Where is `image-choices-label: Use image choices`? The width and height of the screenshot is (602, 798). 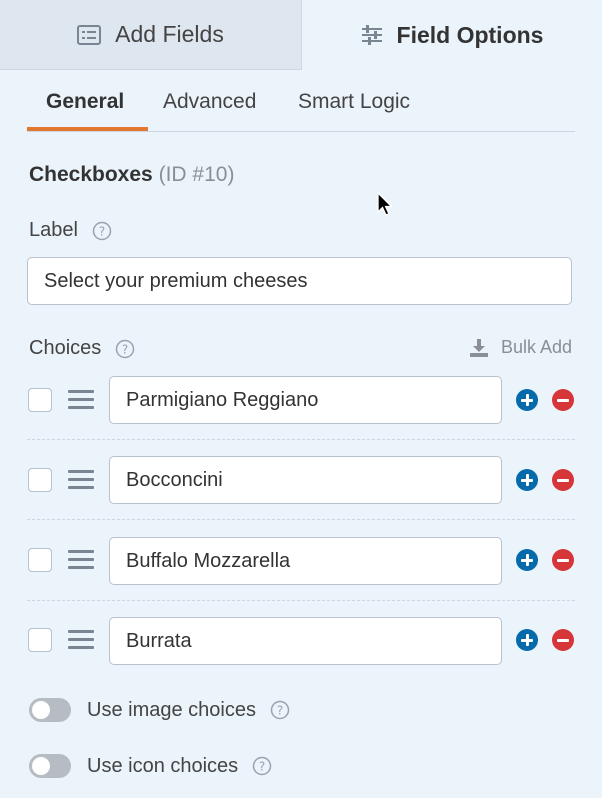
image-choices-label: Use image choices is located at coordinates (171, 709).